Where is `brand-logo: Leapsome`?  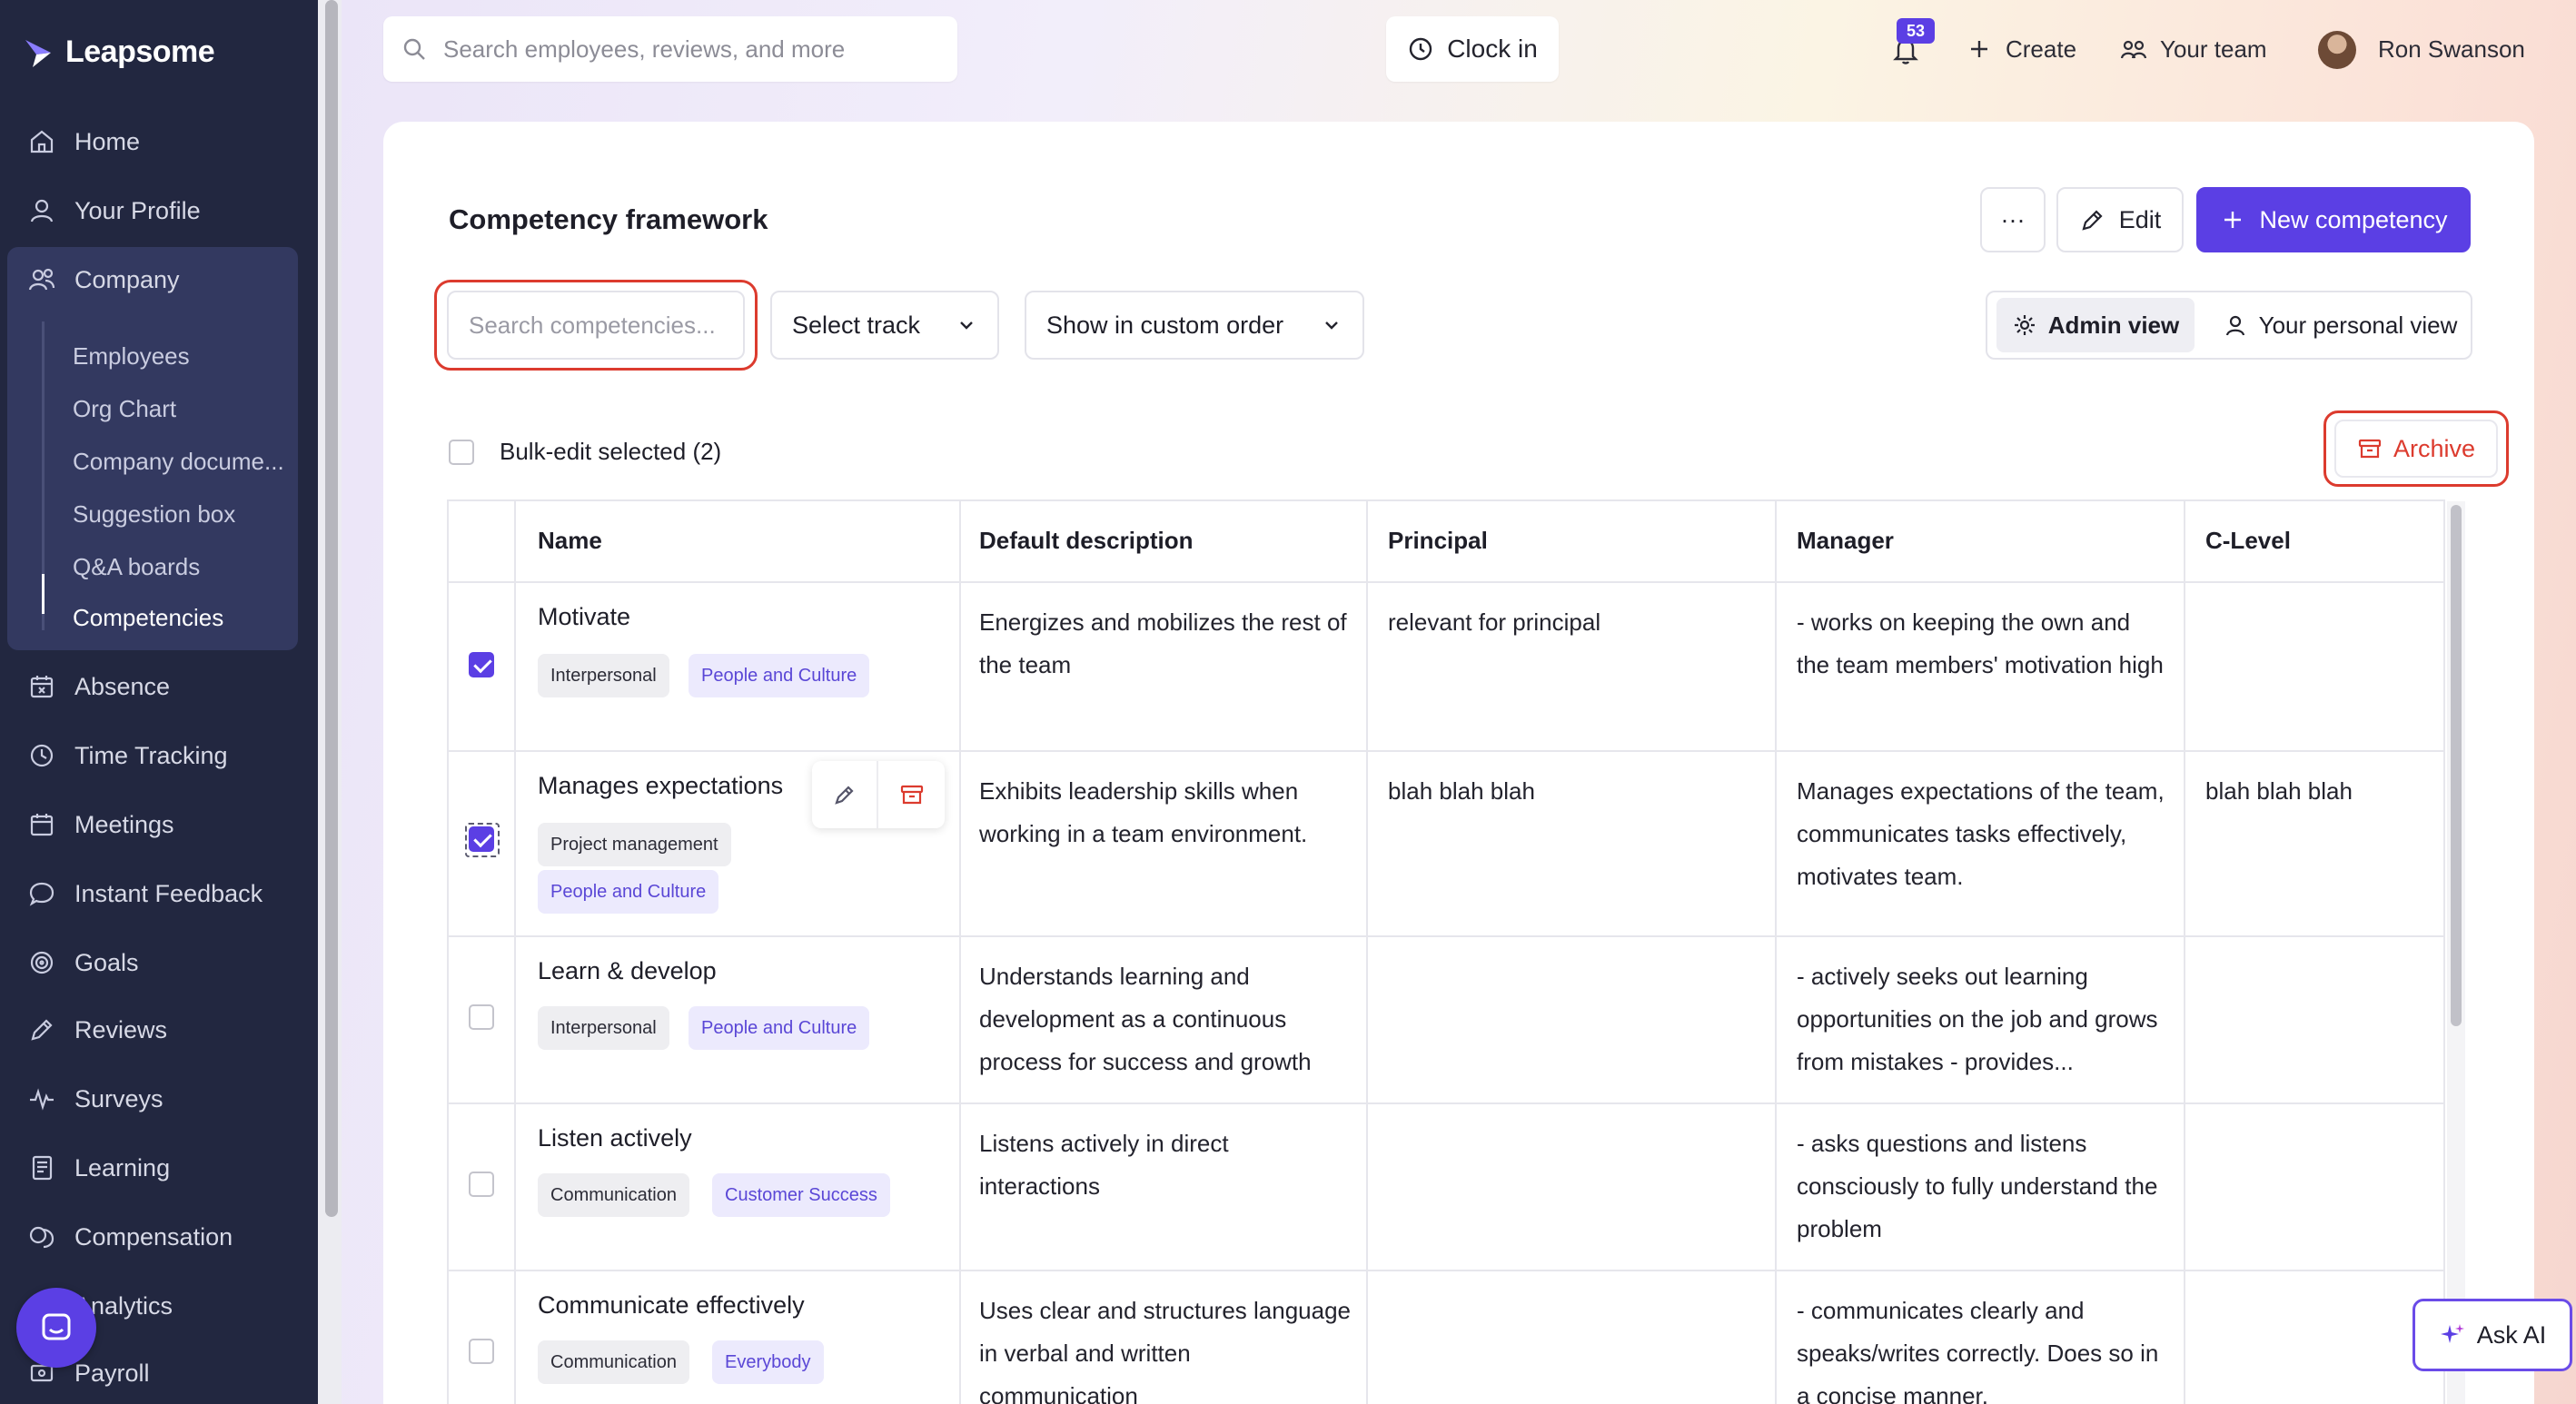
brand-logo: Leapsome is located at coordinates (119, 52).